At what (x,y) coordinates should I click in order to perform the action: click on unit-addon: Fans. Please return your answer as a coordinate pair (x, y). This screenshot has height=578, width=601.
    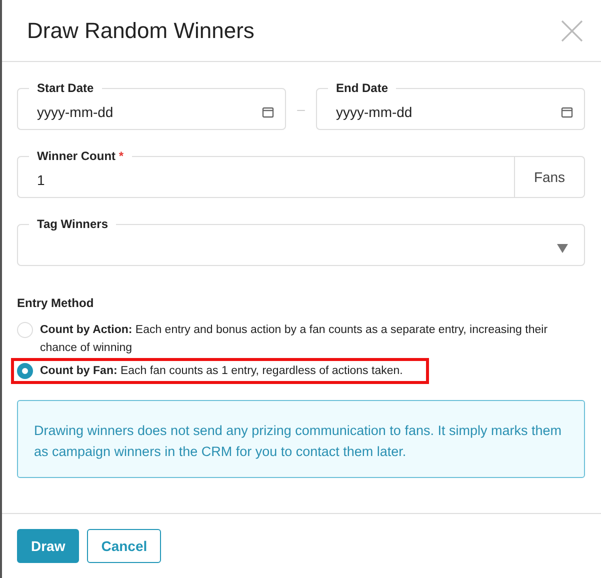
    Looking at the image, I should click on (550, 177).